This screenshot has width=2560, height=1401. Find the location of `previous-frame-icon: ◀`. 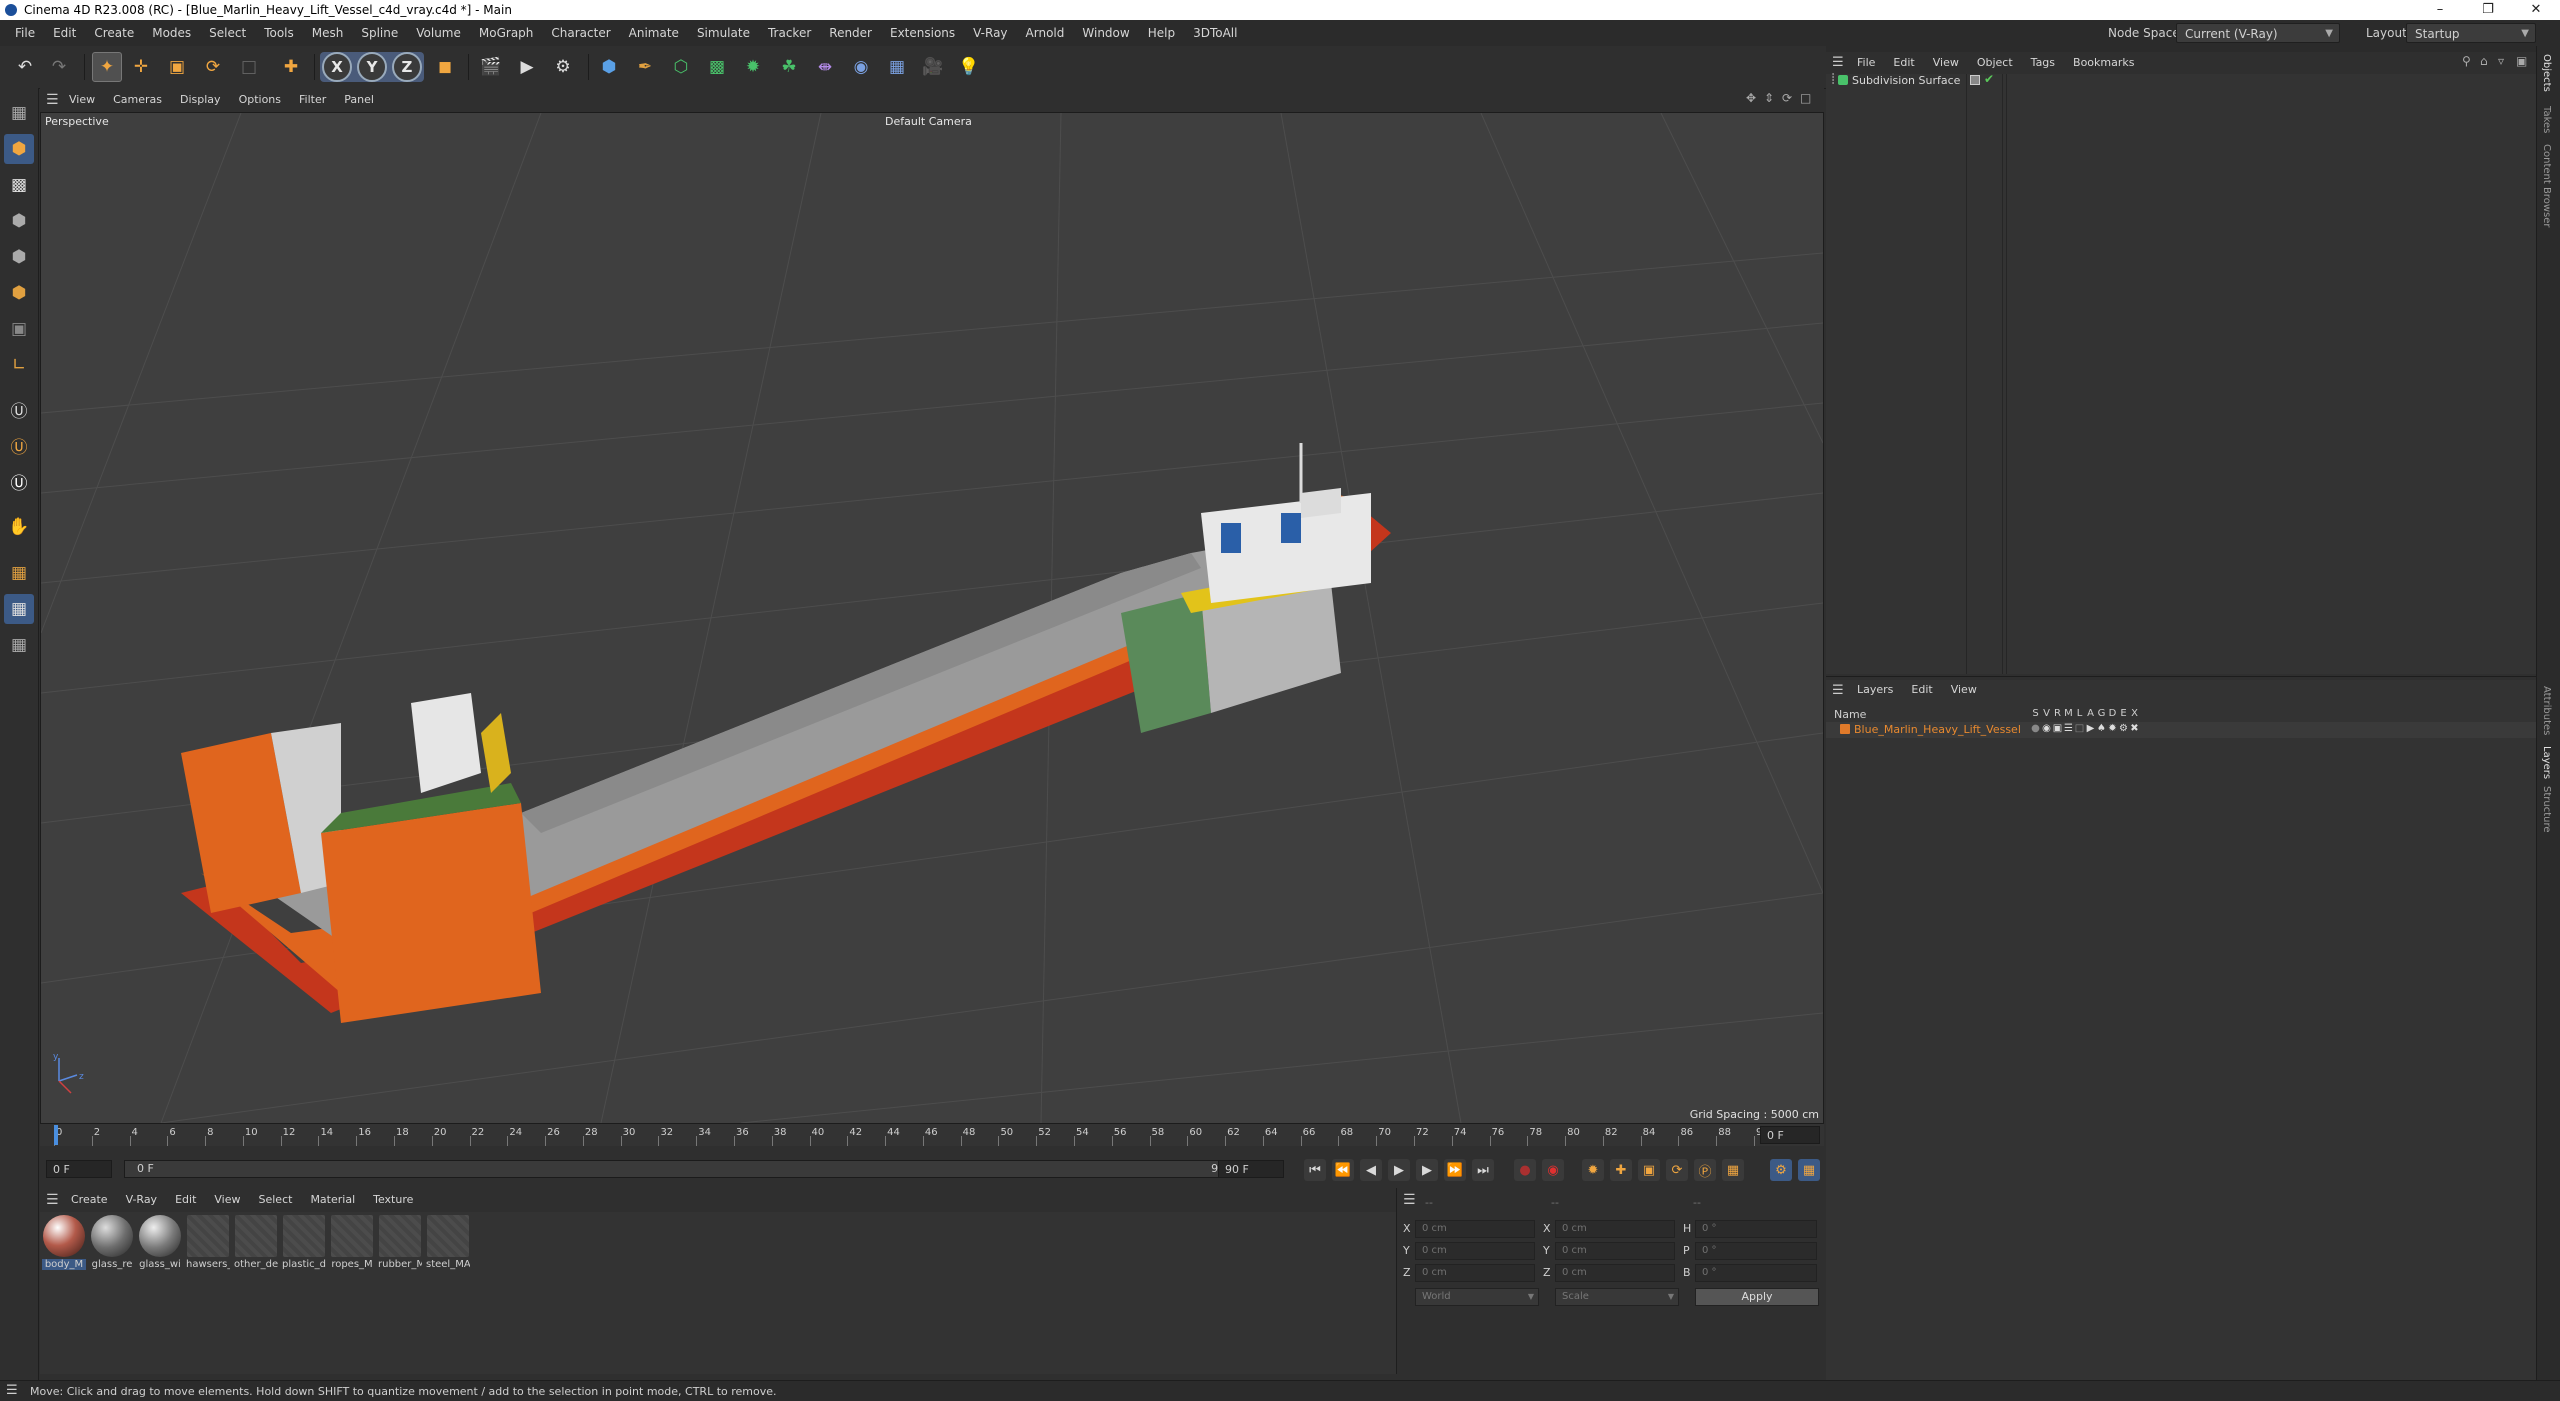

previous-frame-icon: ◀ is located at coordinates (1371, 1170).